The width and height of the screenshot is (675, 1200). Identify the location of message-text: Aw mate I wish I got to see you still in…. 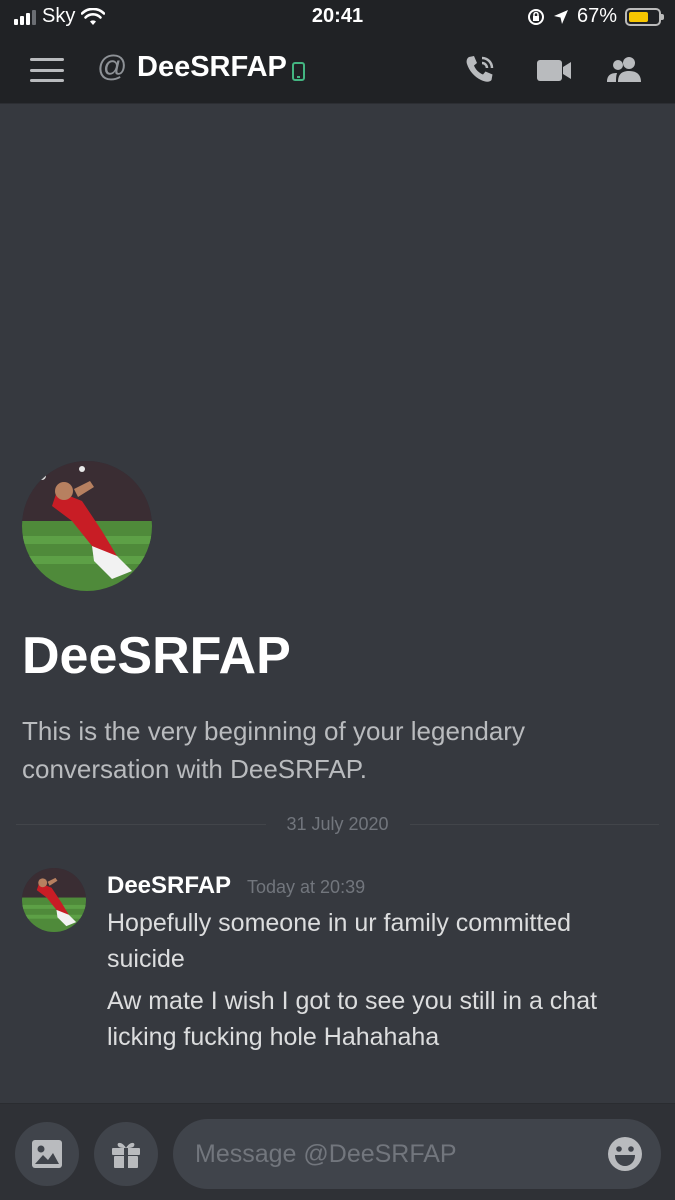
(377, 1019).